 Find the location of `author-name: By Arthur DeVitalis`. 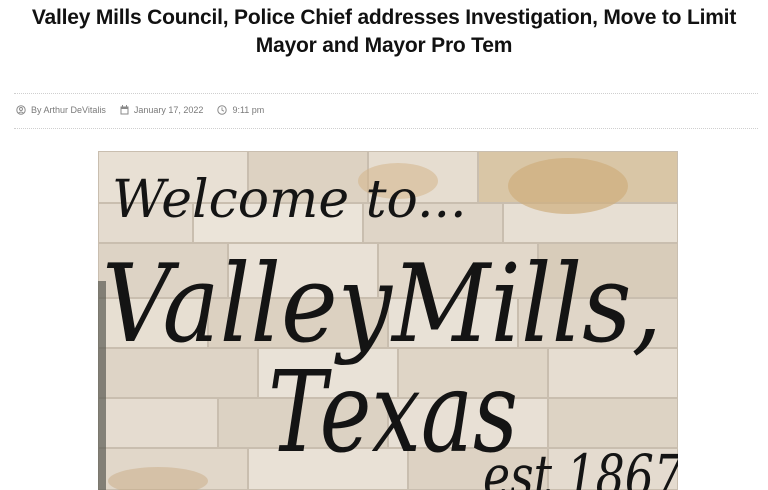

author-name: By Arthur DeVitalis is located at coordinates (68, 110).